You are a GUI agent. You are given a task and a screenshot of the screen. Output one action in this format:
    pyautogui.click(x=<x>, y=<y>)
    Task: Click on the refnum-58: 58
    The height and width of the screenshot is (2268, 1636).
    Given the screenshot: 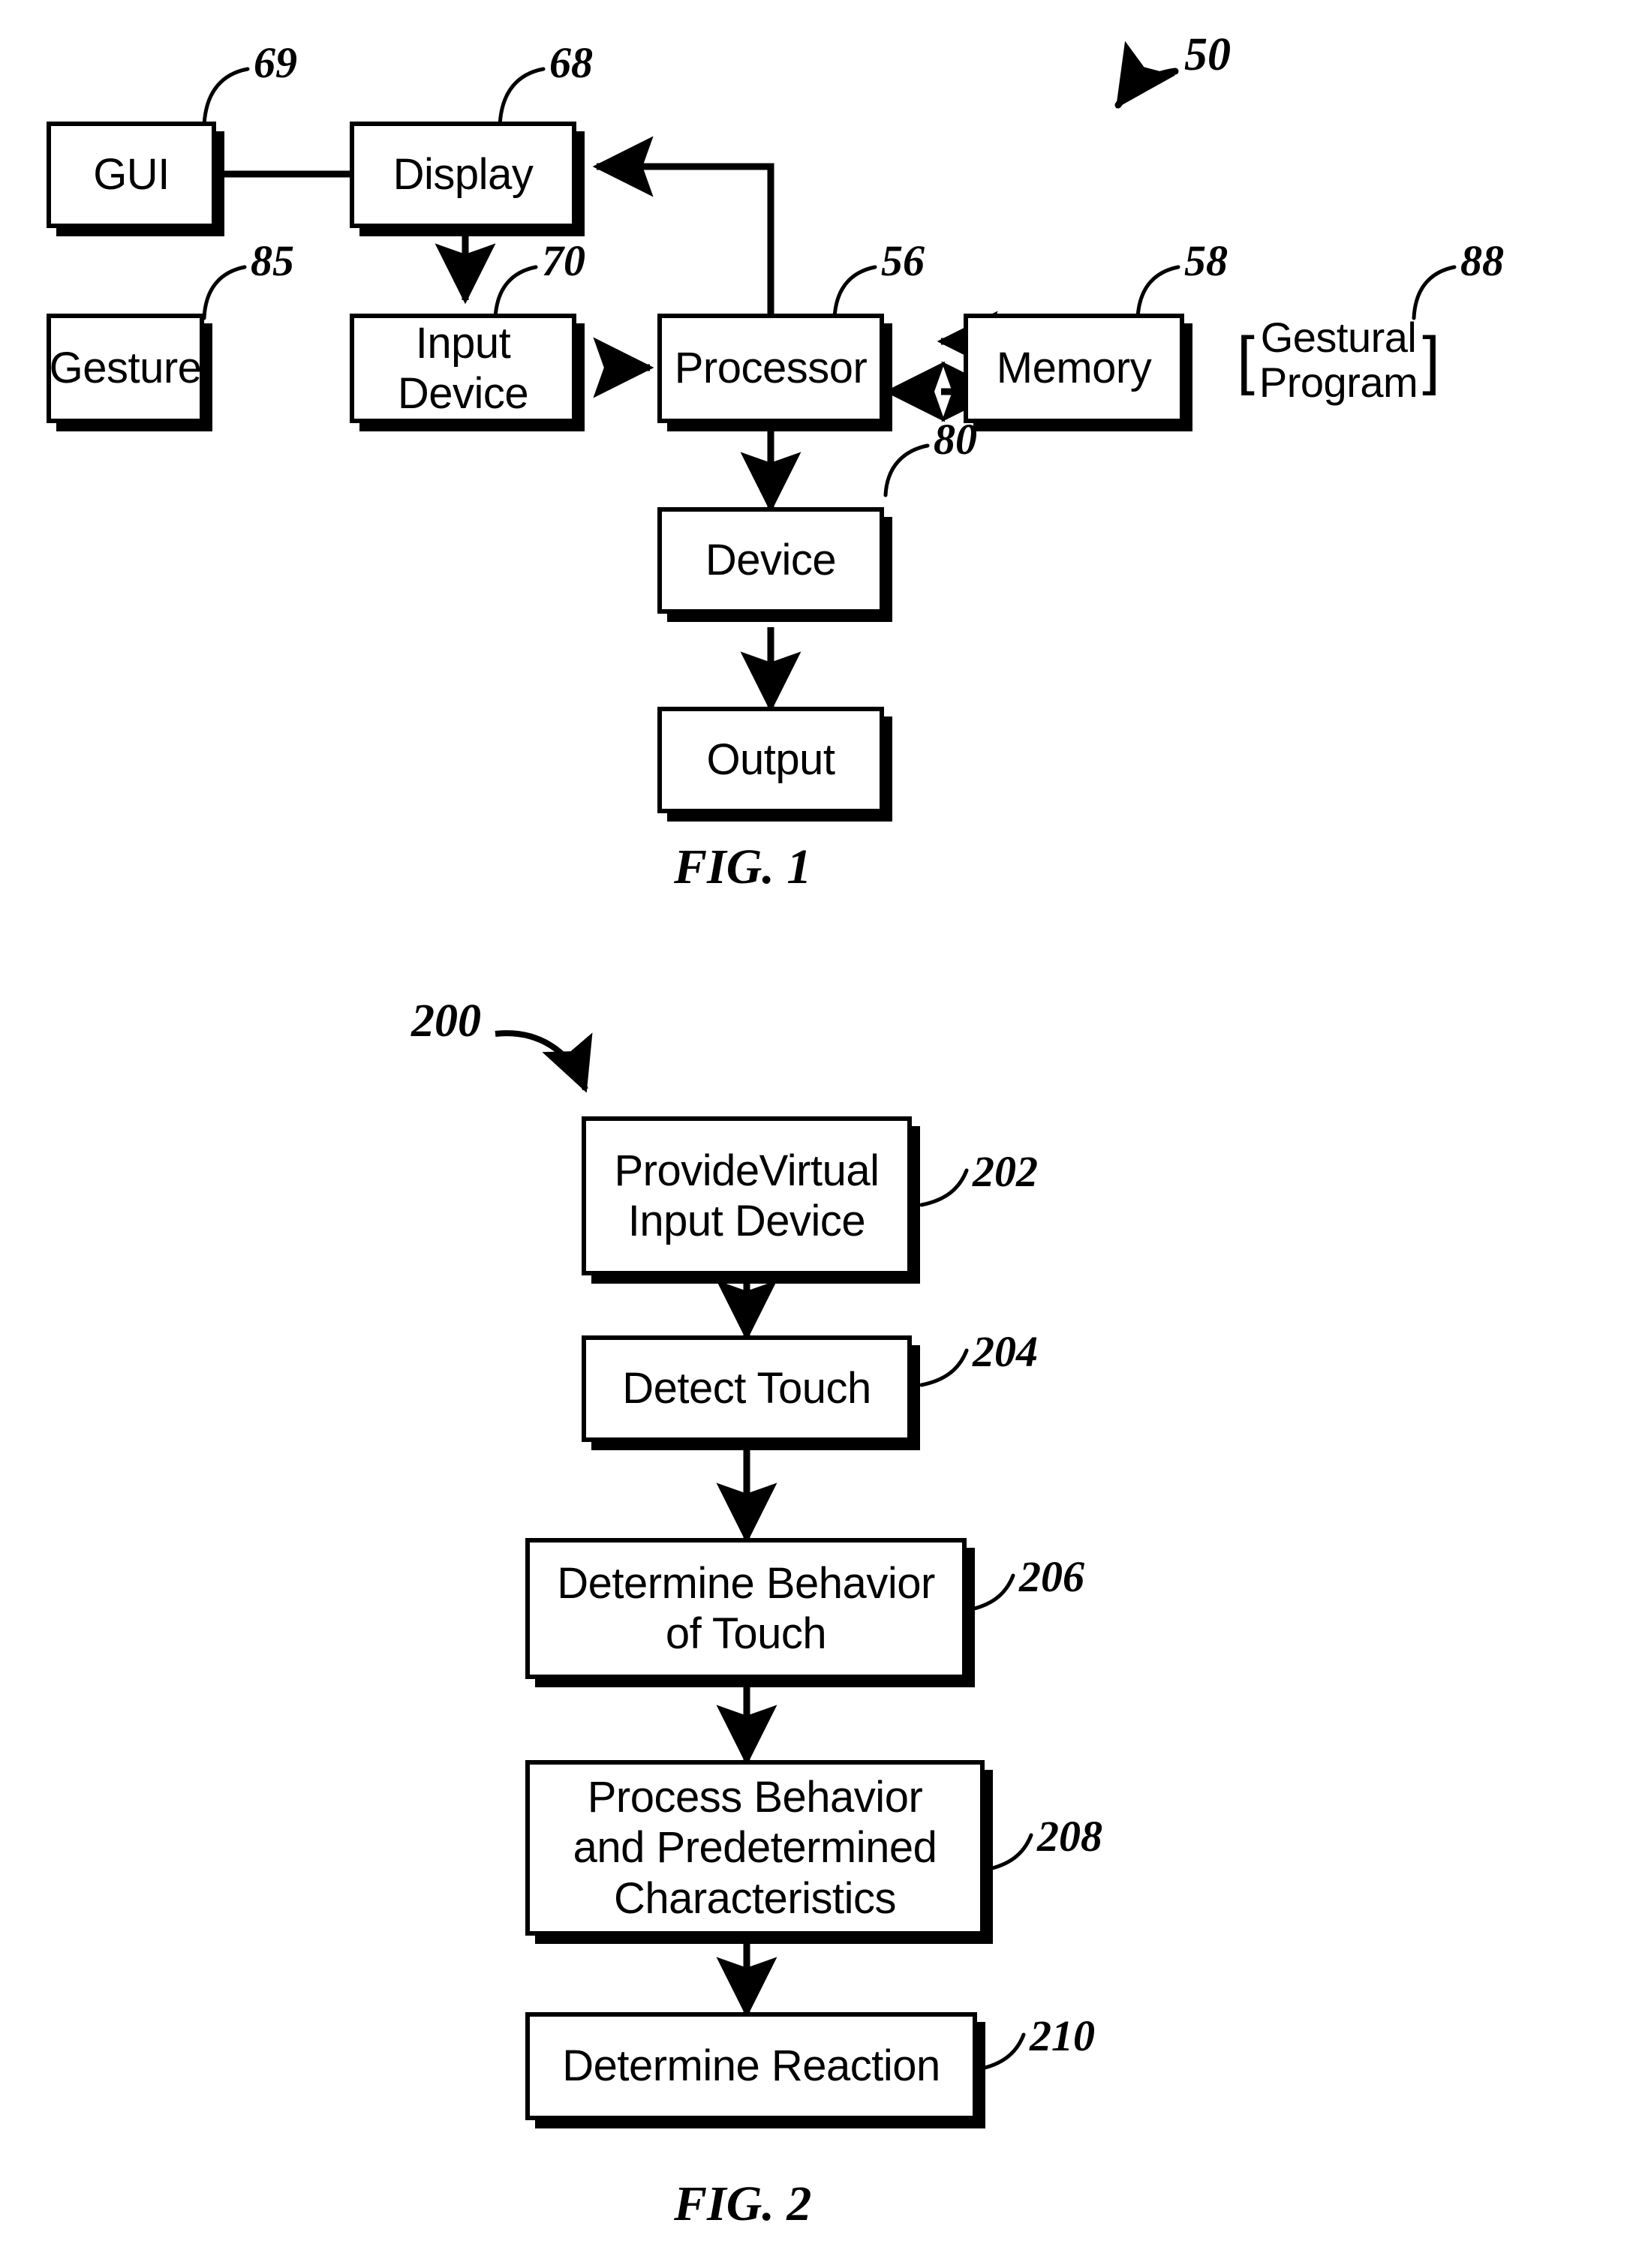 What is the action you would take?
    pyautogui.click(x=1206, y=260)
    